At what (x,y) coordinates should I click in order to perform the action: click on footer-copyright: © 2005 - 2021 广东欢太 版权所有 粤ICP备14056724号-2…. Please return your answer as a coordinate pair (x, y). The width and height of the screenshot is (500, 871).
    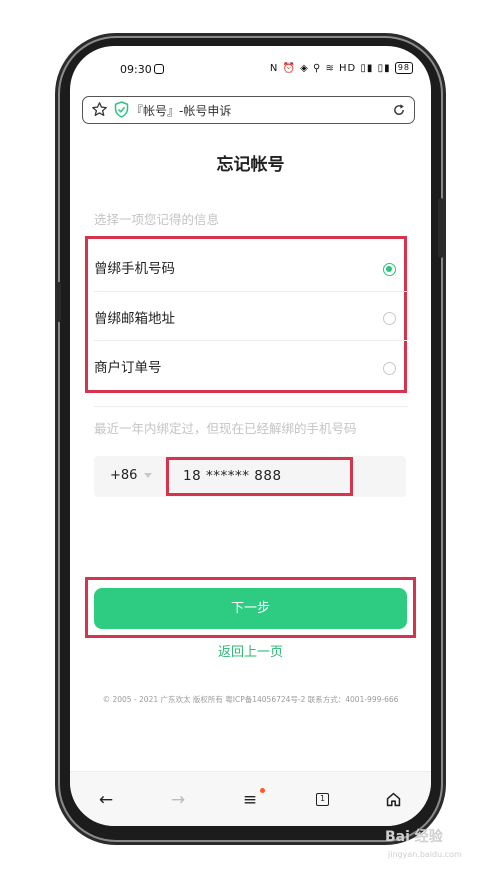
    Looking at the image, I should click on (250, 699).